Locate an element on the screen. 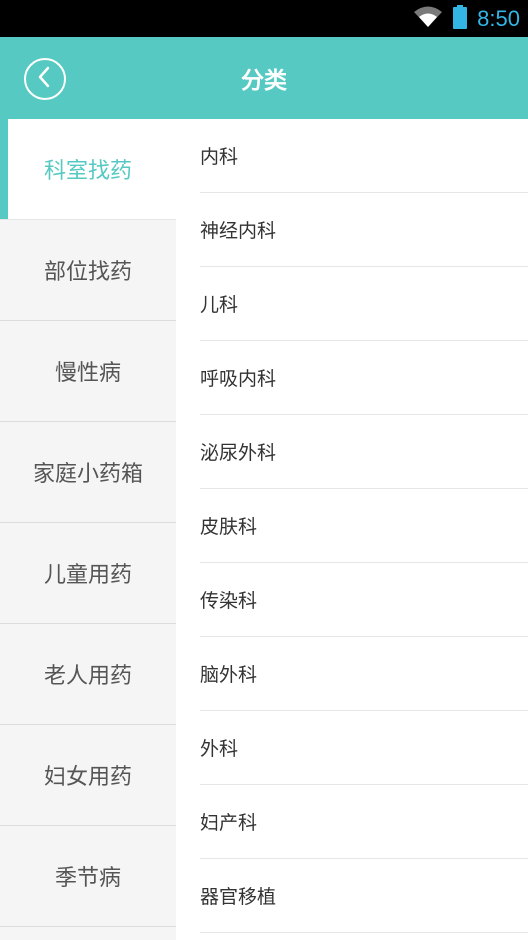  sidebar-item-label: 儿童用药 is located at coordinates (87, 575).